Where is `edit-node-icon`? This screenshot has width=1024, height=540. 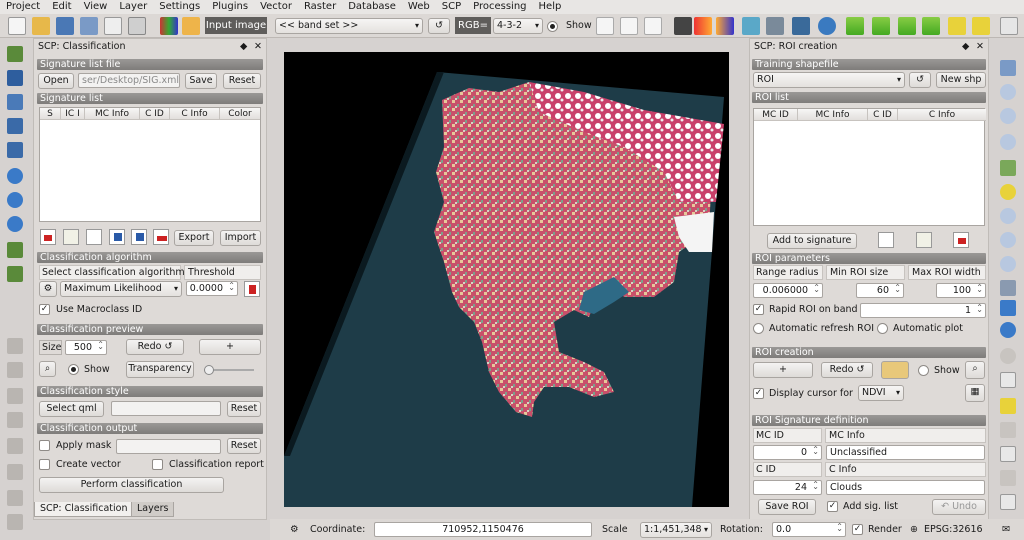 edit-node-icon is located at coordinates (15, 472).